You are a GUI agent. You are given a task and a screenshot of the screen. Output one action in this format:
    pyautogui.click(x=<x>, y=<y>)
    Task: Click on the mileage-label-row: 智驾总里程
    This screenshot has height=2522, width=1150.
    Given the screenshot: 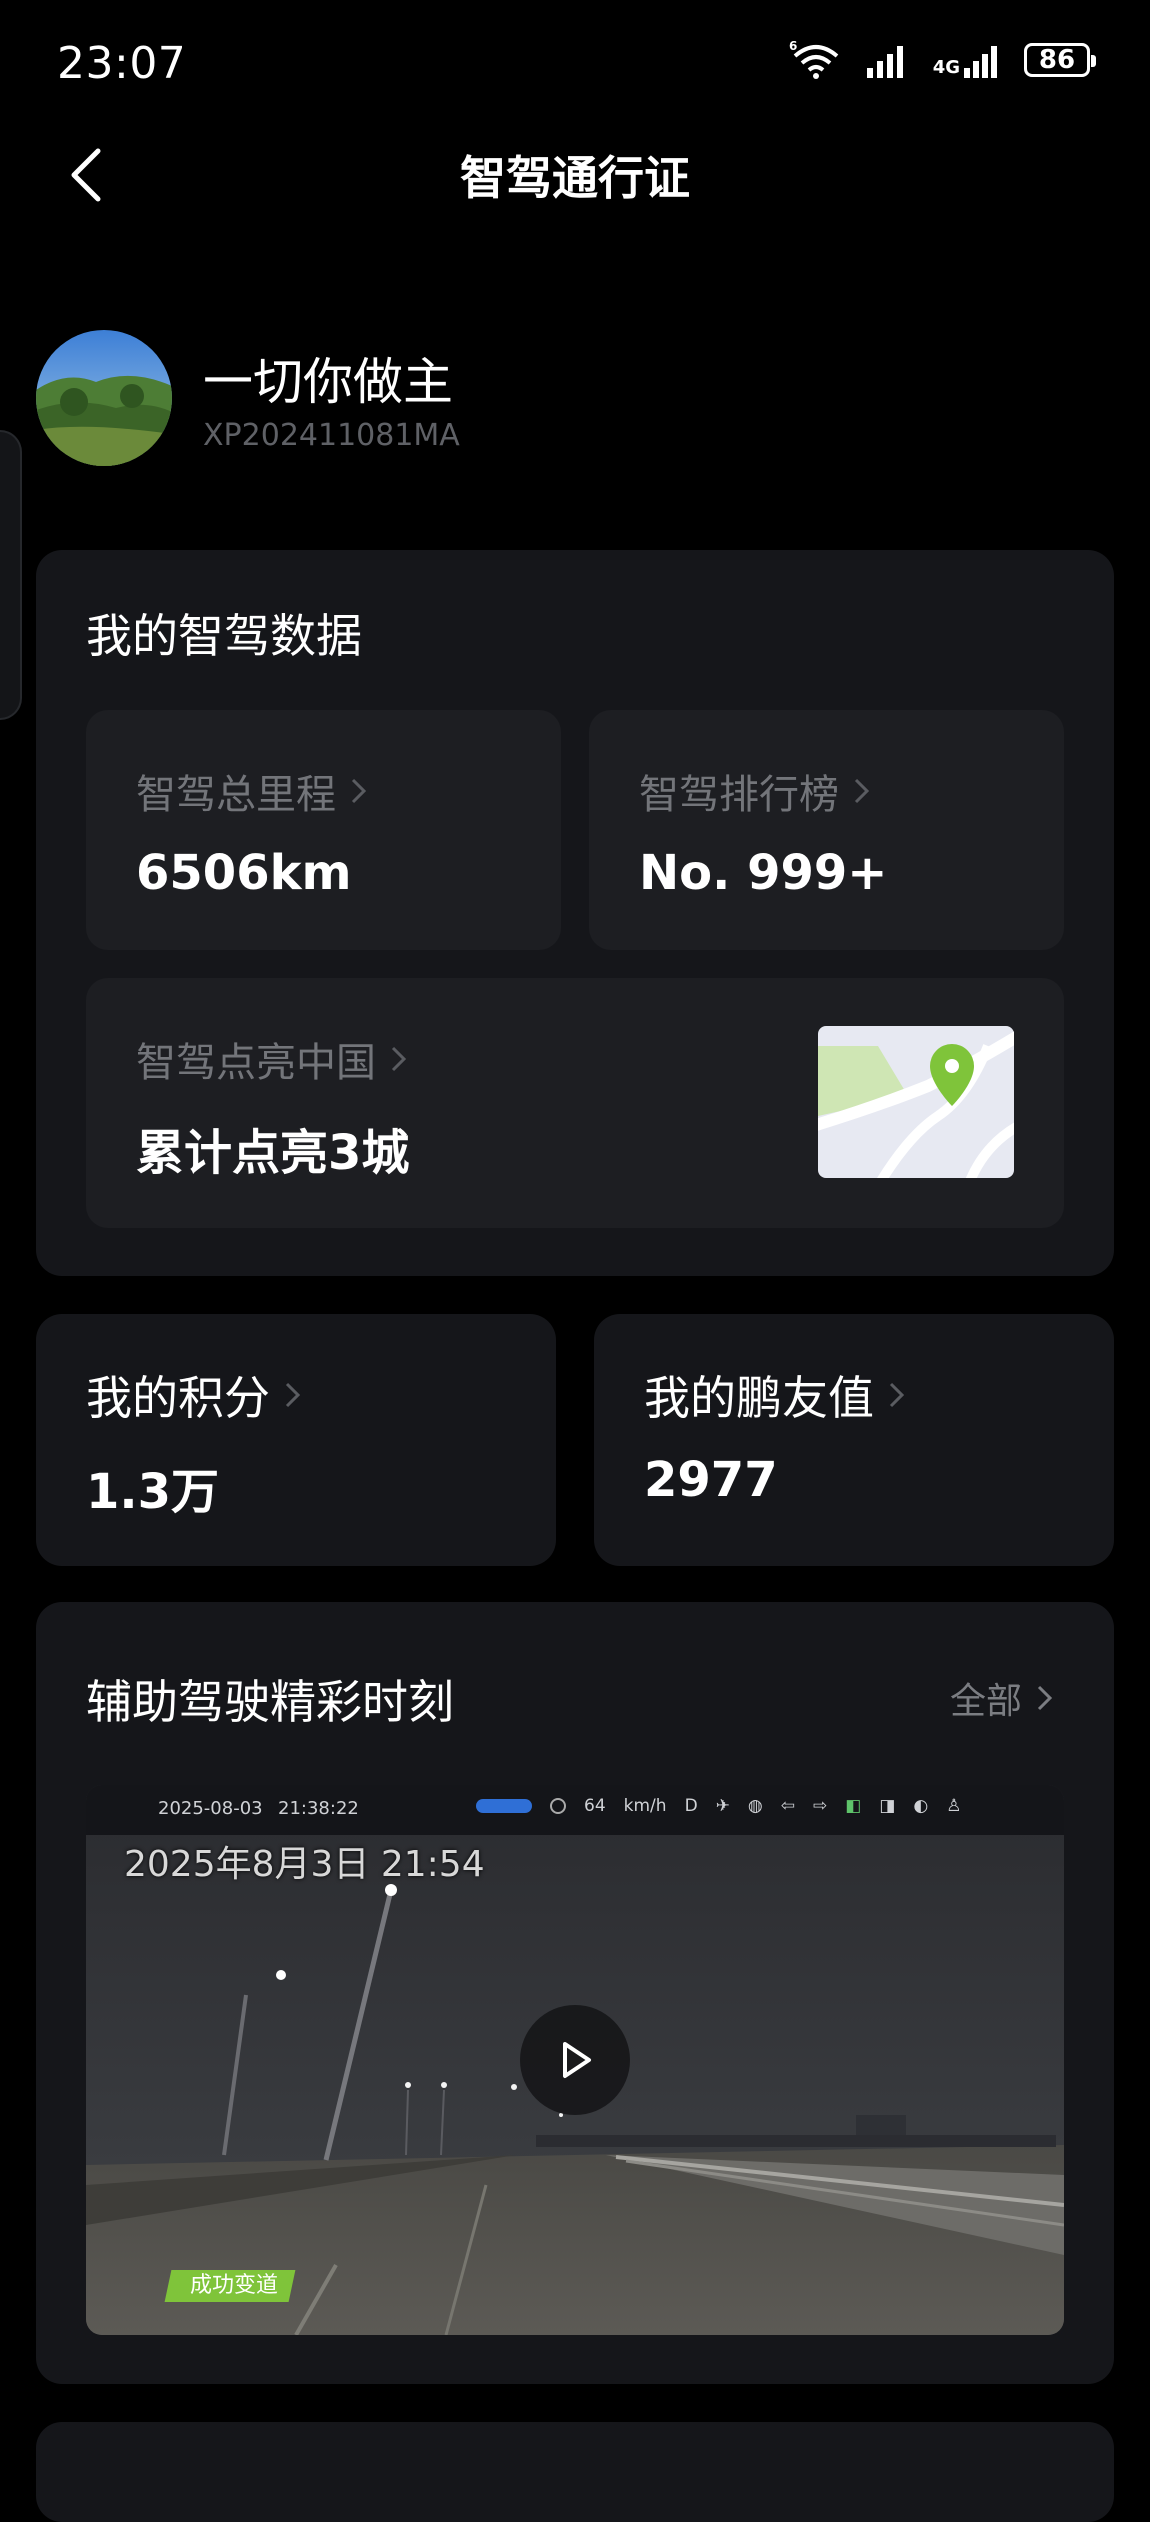 What is the action you would take?
    pyautogui.click(x=252, y=791)
    